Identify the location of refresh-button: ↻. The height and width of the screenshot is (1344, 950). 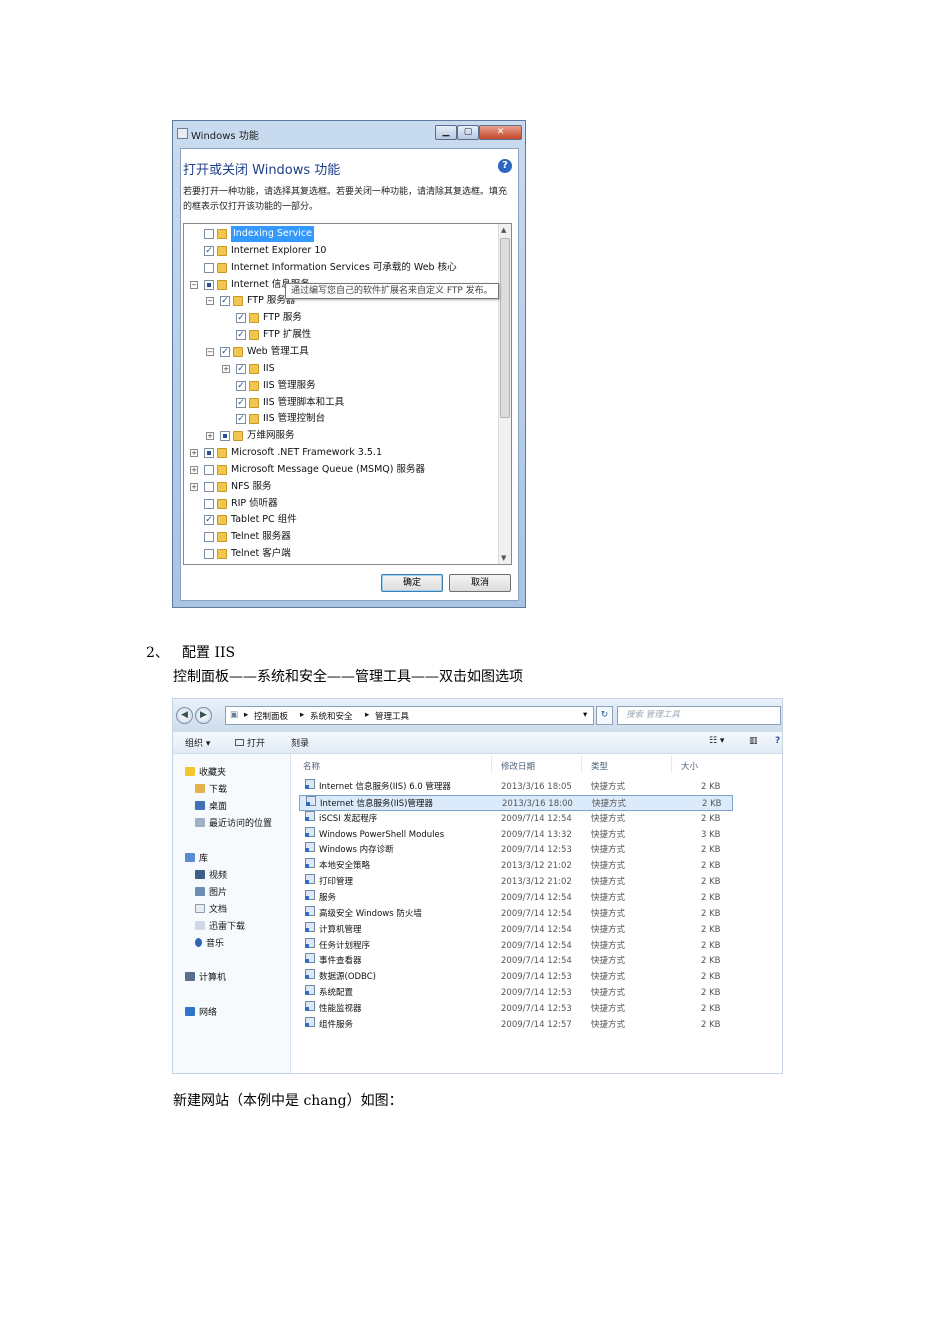
(604, 715).